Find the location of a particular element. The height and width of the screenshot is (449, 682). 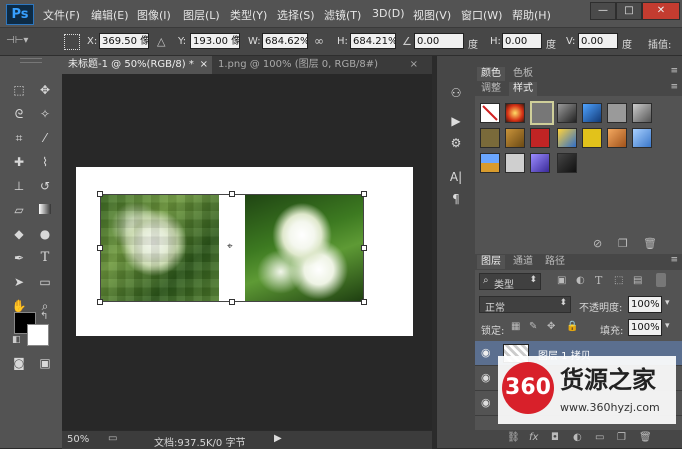

adjustment-layer-icon: ◐ is located at coordinates (577, 437).